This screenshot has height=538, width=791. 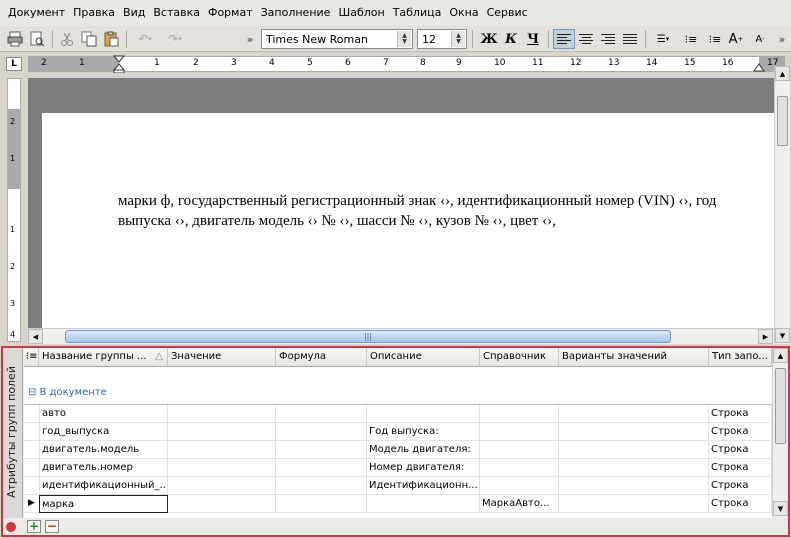 What do you see at coordinates (782, 205) in the screenshot?
I see `document-vertical-scrollbar: ▲ ▼` at bounding box center [782, 205].